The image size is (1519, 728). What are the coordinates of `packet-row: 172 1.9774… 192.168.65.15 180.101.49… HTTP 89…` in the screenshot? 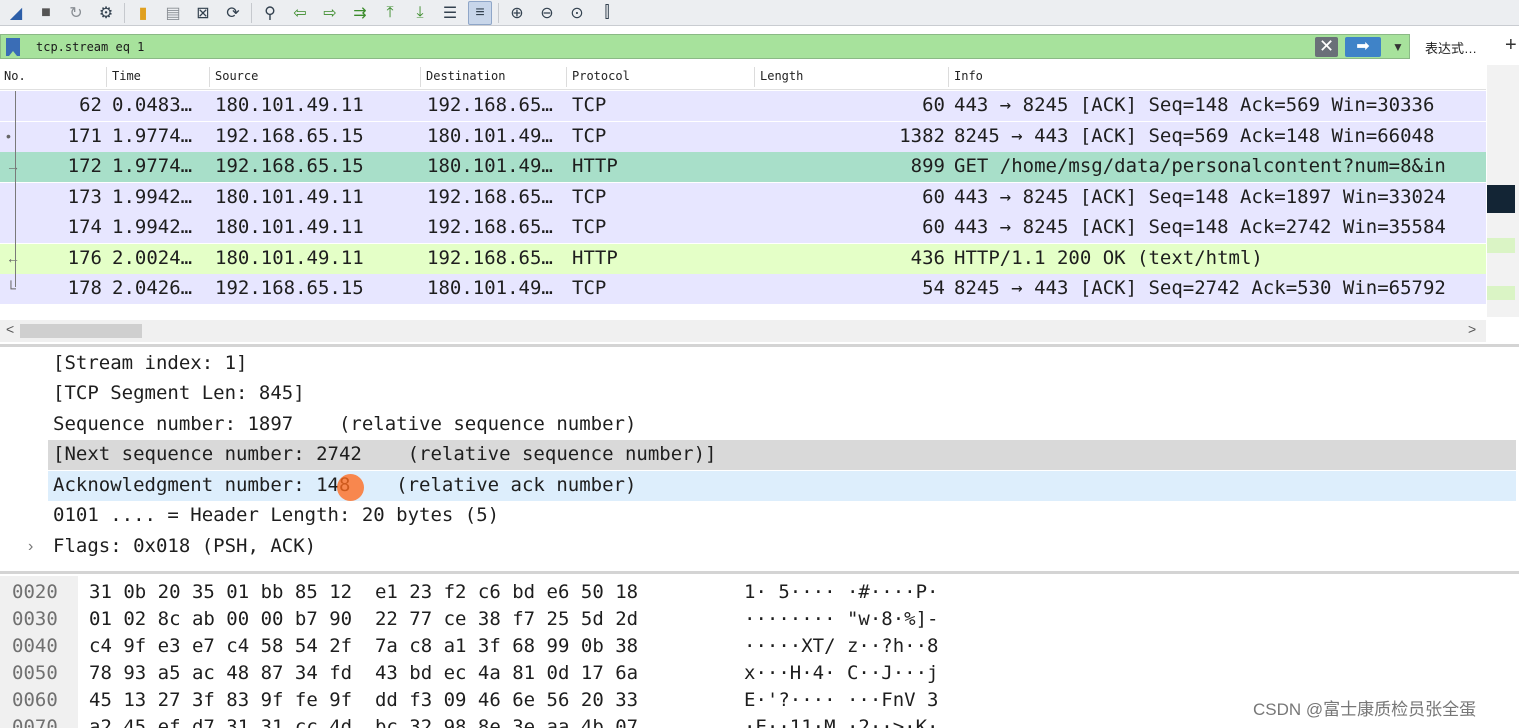 It's located at (743, 167).